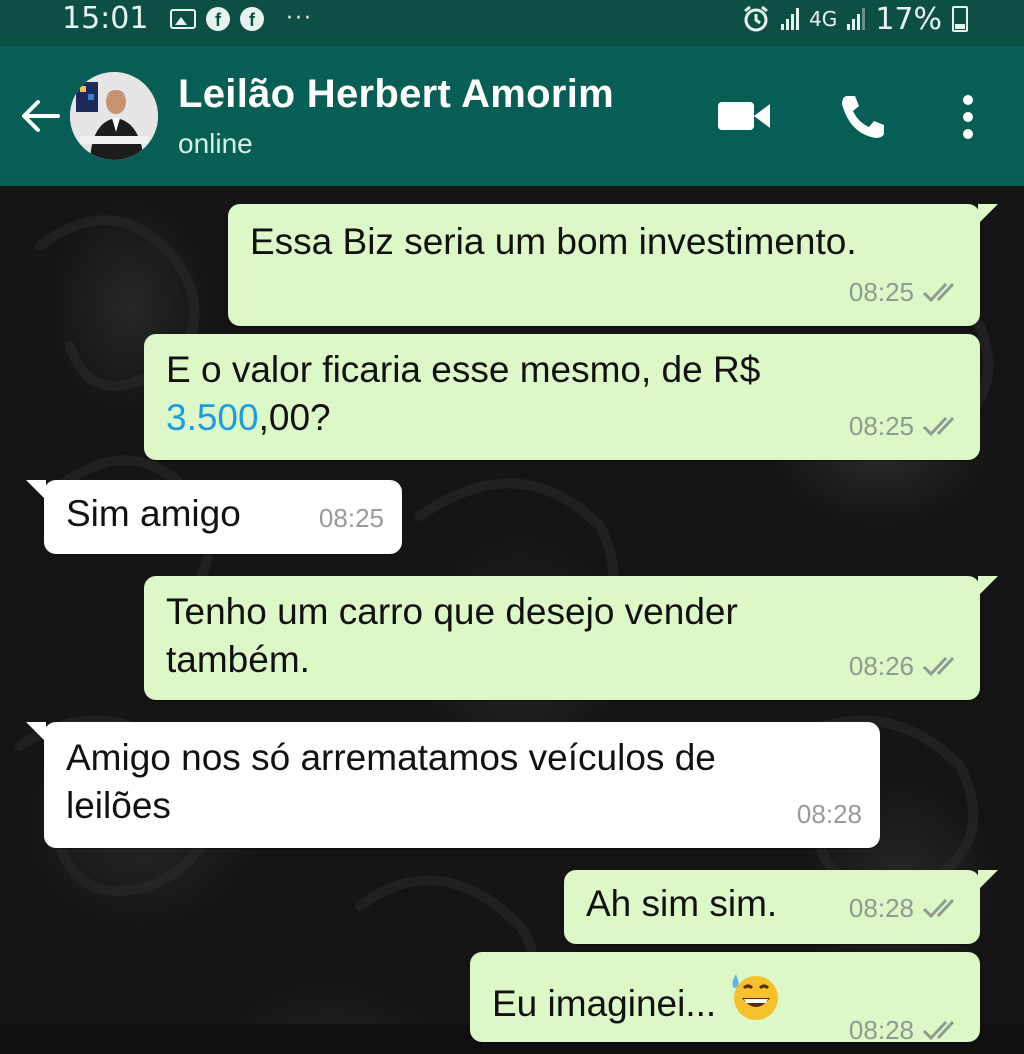 This screenshot has height=1054, width=1024. I want to click on message-text: Ah sim sim., so click(682, 903).